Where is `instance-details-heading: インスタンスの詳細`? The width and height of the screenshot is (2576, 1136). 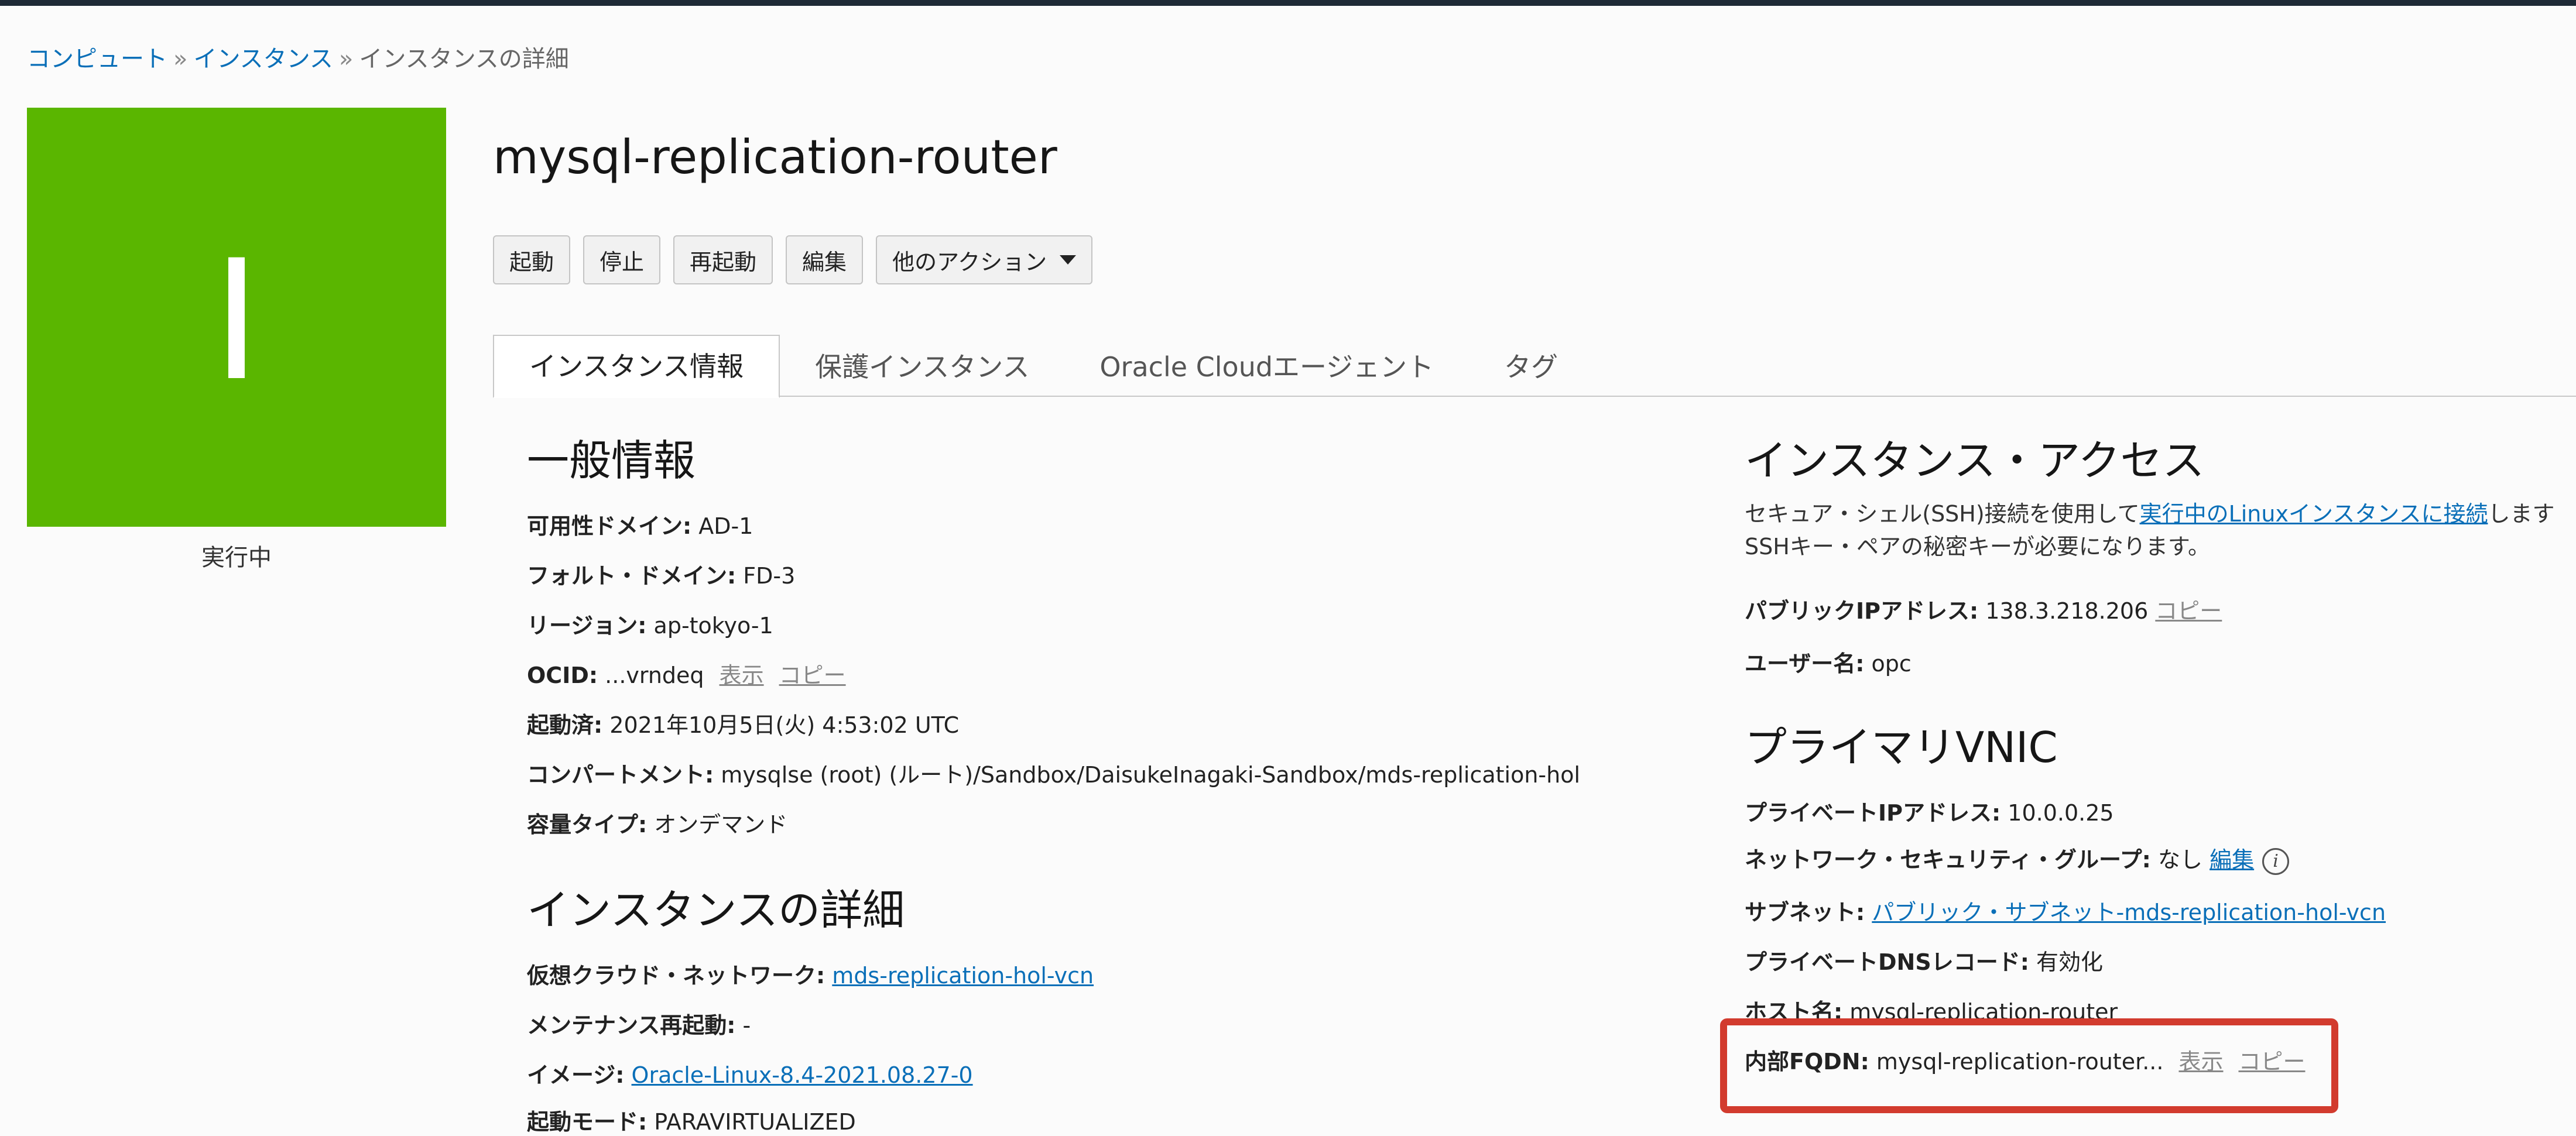
instance-details-heading: インスタンスの詳細 is located at coordinates (716, 910).